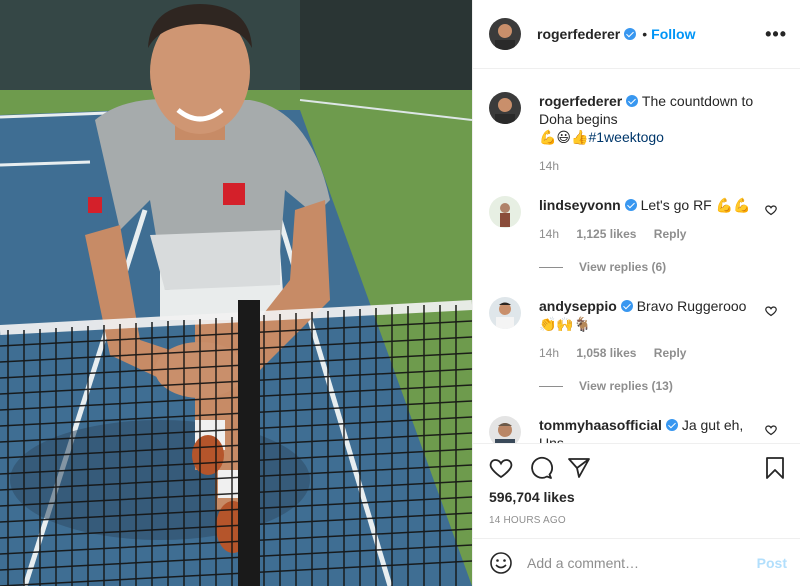 The image size is (800, 586). I want to click on heart-icon, so click(501, 468).